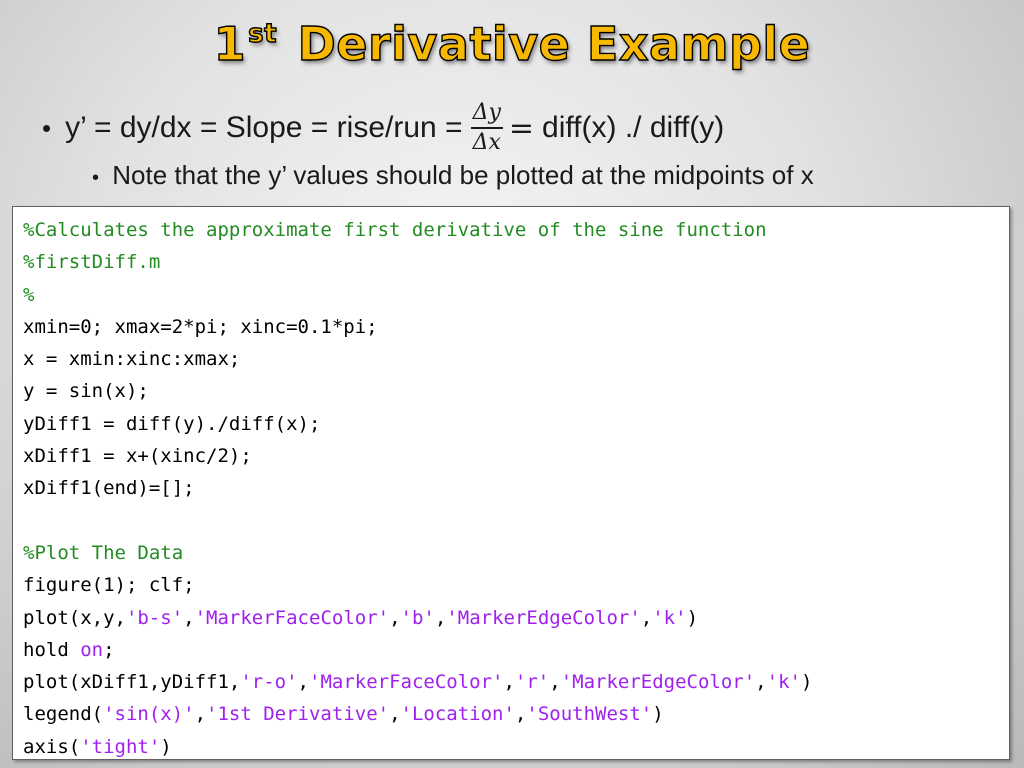  I want to click on slope-definition-text: y’ = dy/dx = Slope = rise/run =, so click(264, 127).